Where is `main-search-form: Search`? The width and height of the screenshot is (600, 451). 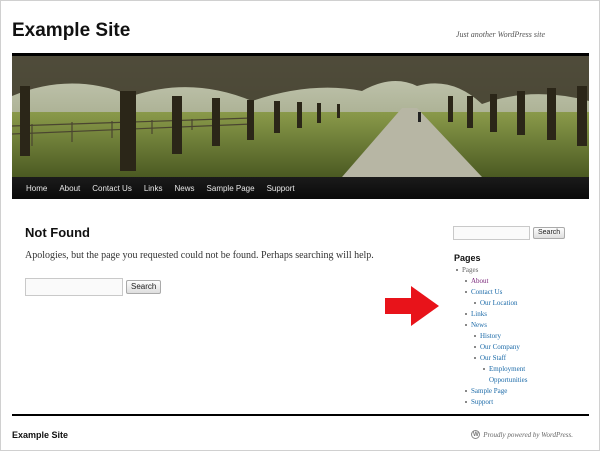 main-search-form: Search is located at coordinates (93, 287).